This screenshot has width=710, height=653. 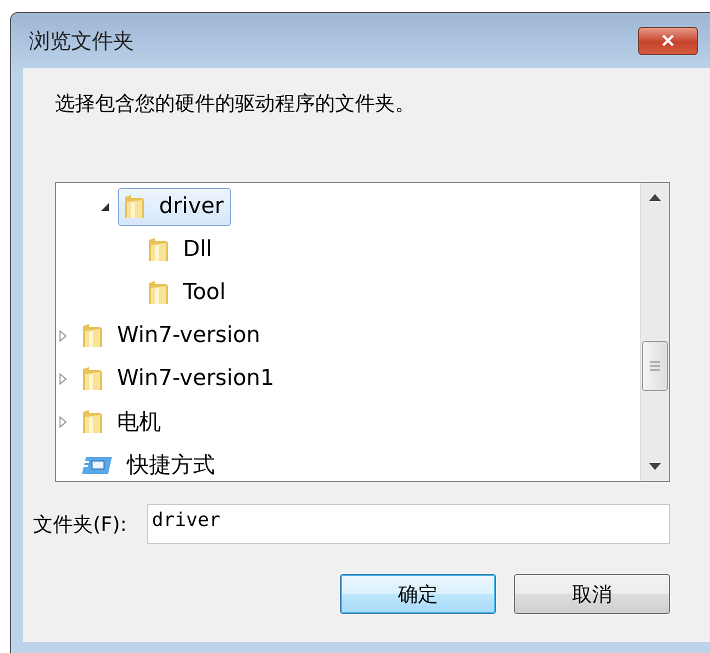 I want to click on dialog-button: 确定, so click(x=418, y=594).